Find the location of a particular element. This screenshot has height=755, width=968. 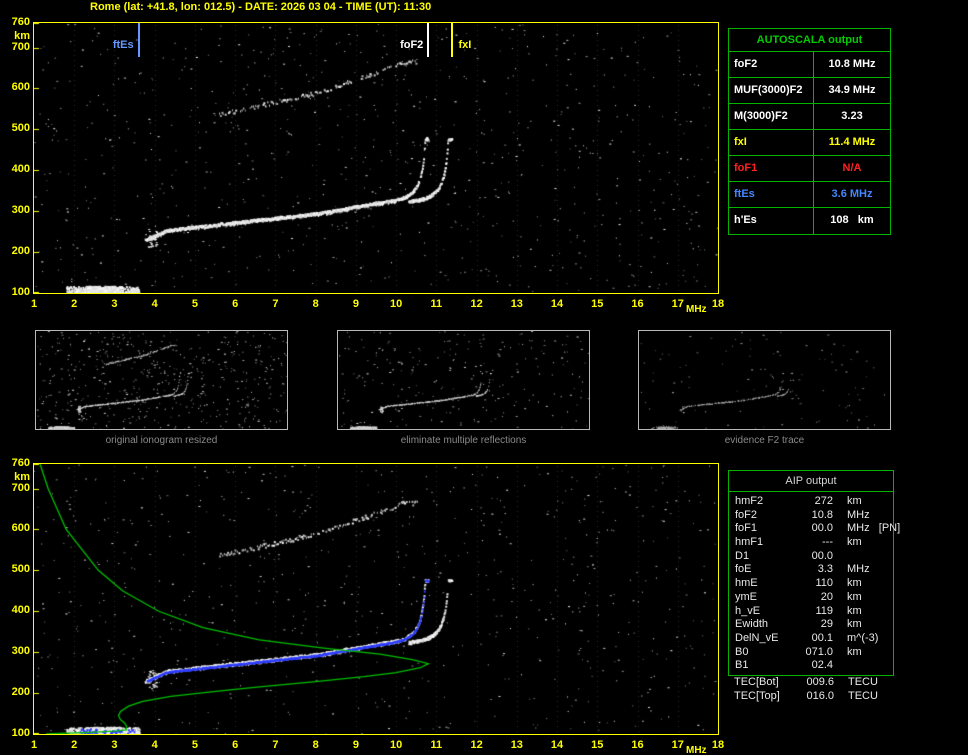

aip-row-Ewidth: Ewidth 29 km is located at coordinates (811, 625).